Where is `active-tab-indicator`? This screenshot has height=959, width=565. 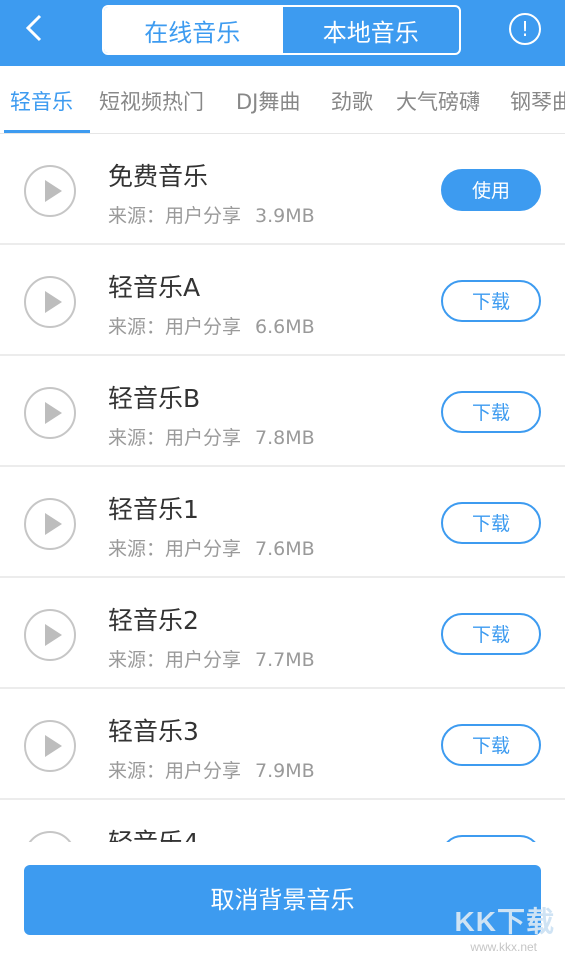 active-tab-indicator is located at coordinates (47, 131).